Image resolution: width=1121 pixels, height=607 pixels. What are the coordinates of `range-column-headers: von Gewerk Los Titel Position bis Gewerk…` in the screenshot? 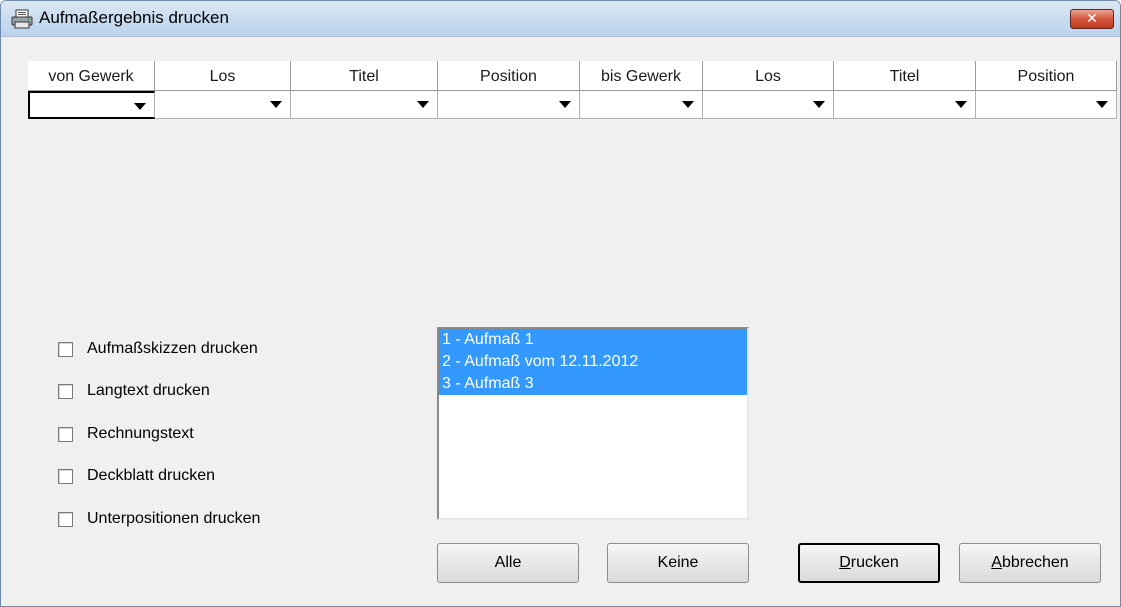 It's located at (572, 76).